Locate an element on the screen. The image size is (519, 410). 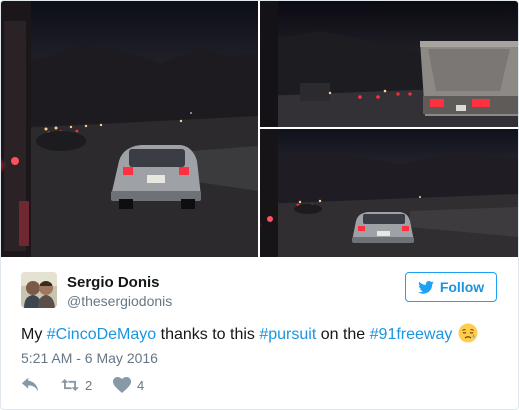
author-handle: @thesergiodonis is located at coordinates (119, 301).